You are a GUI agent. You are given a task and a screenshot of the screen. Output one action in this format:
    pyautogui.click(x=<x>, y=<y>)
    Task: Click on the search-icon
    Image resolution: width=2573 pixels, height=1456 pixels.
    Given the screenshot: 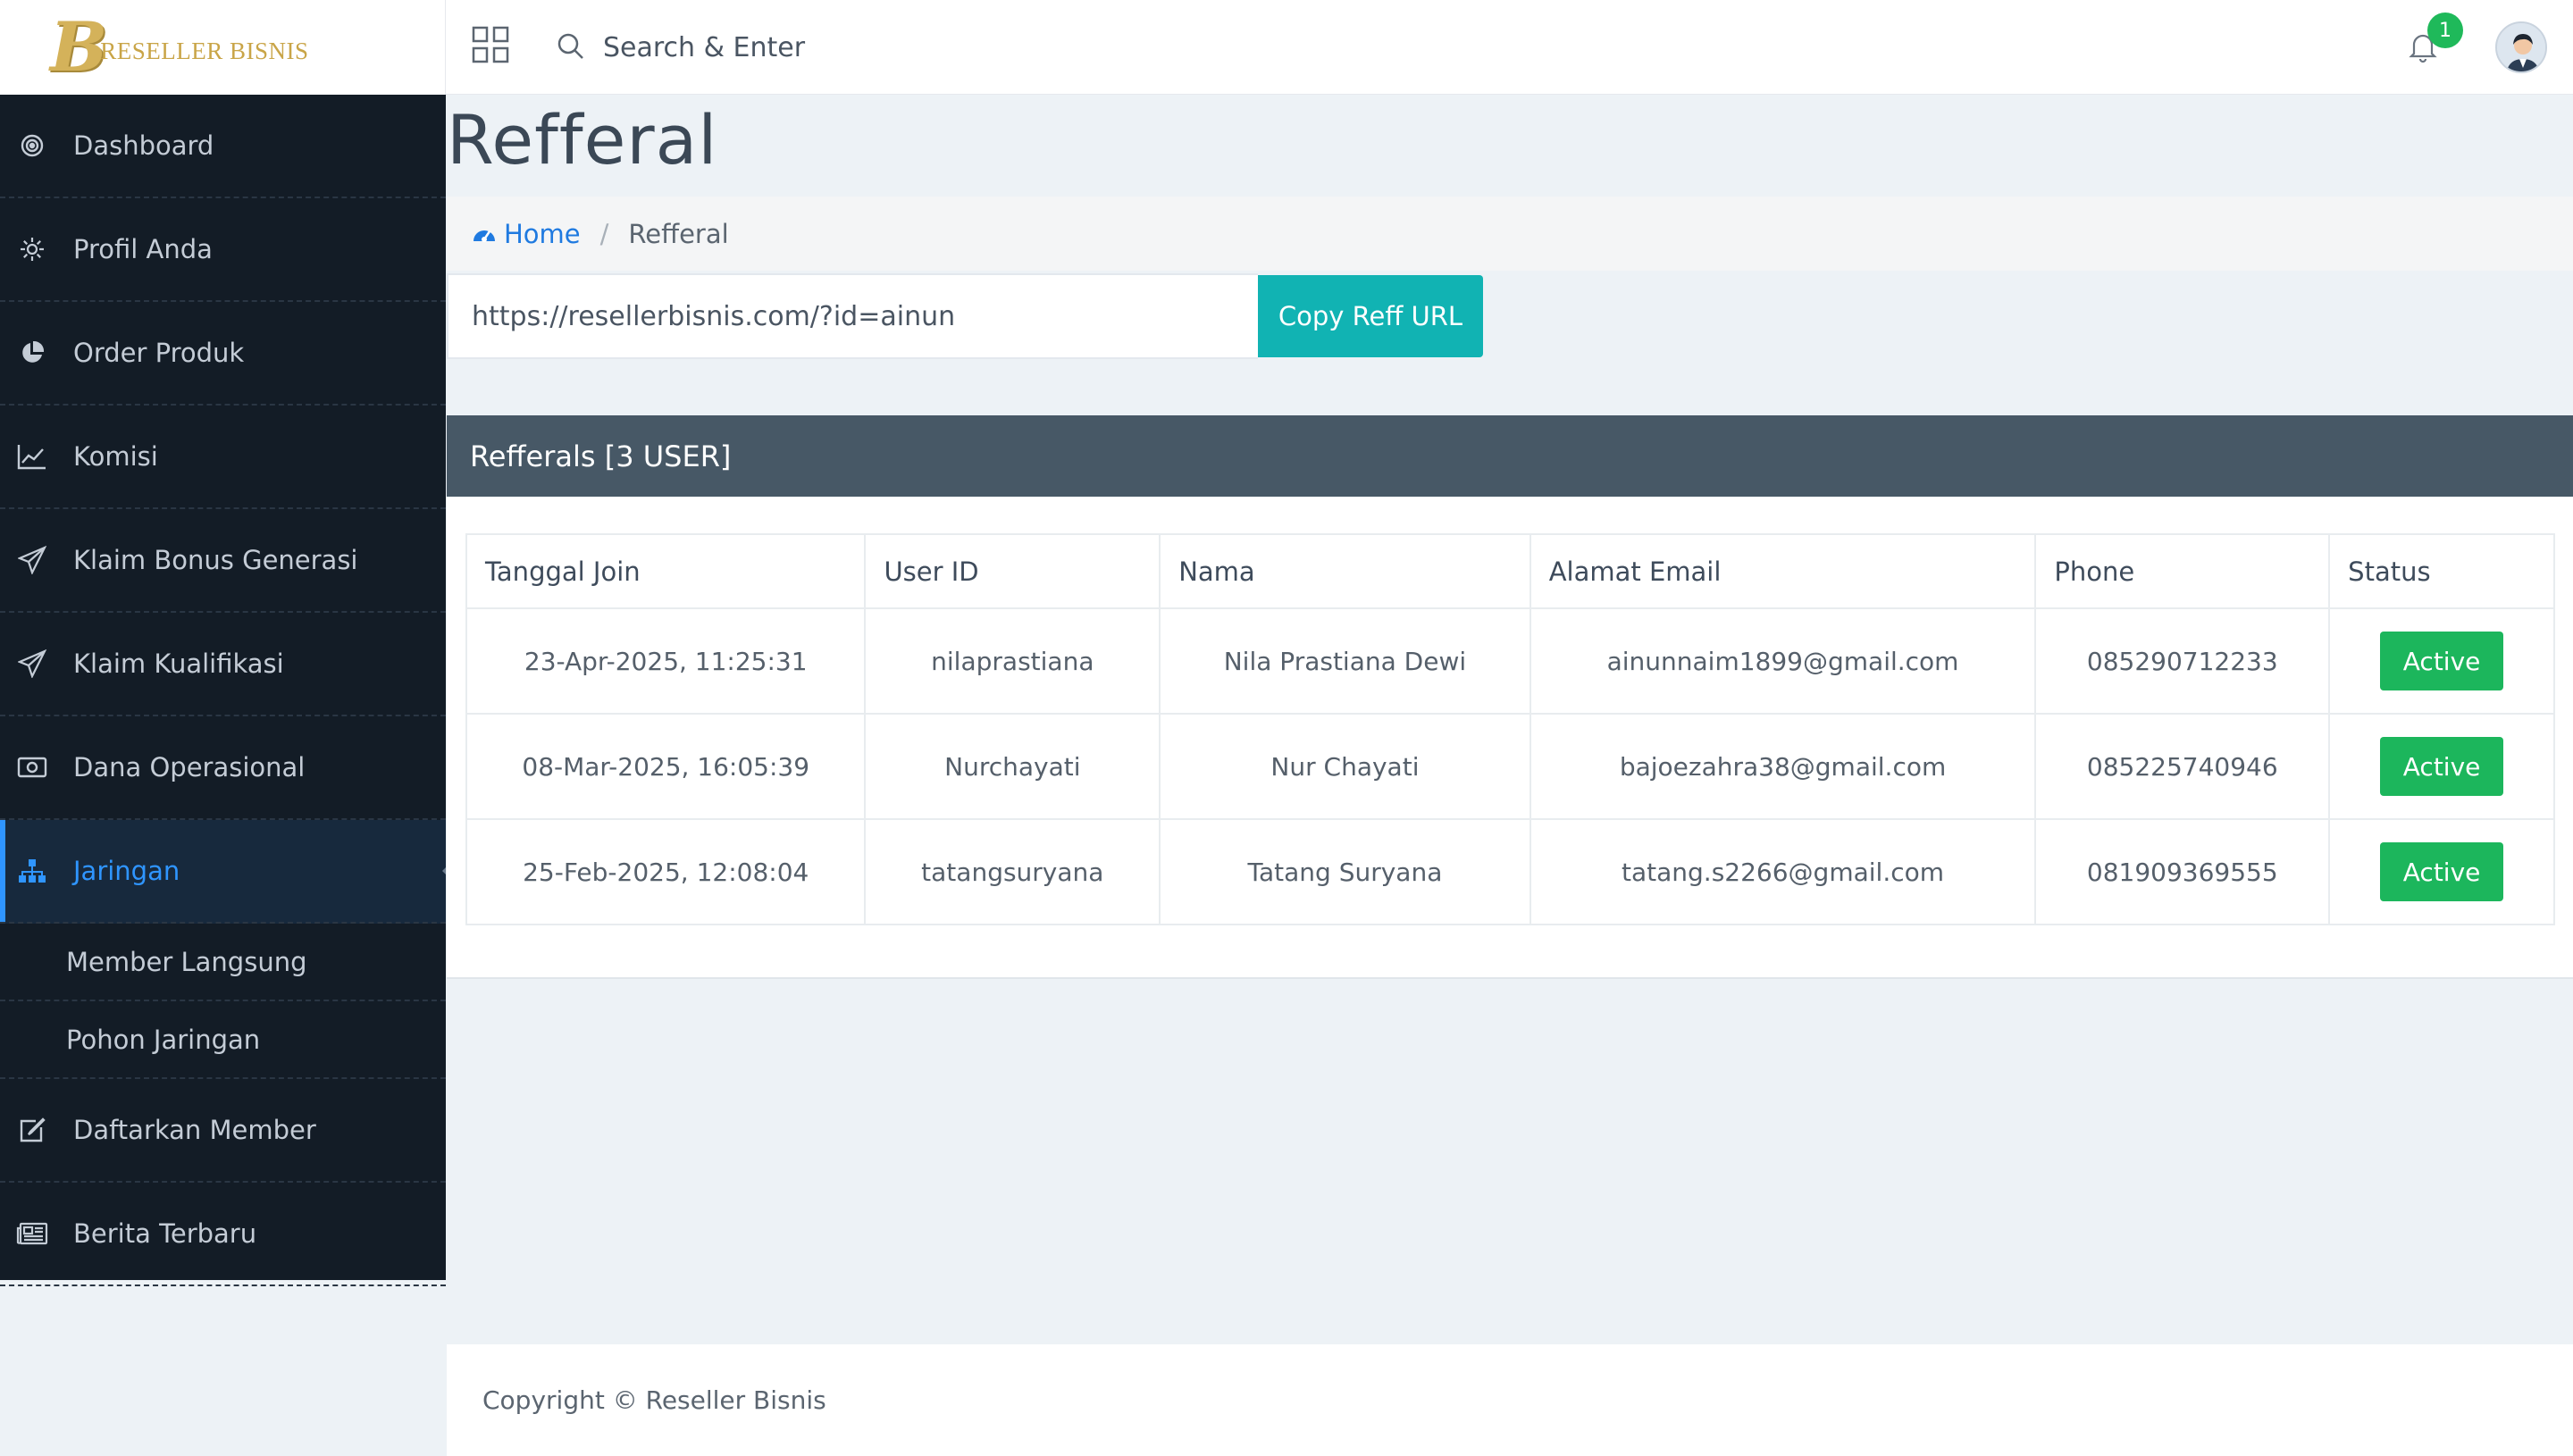 What is the action you would take?
    pyautogui.click(x=571, y=46)
    